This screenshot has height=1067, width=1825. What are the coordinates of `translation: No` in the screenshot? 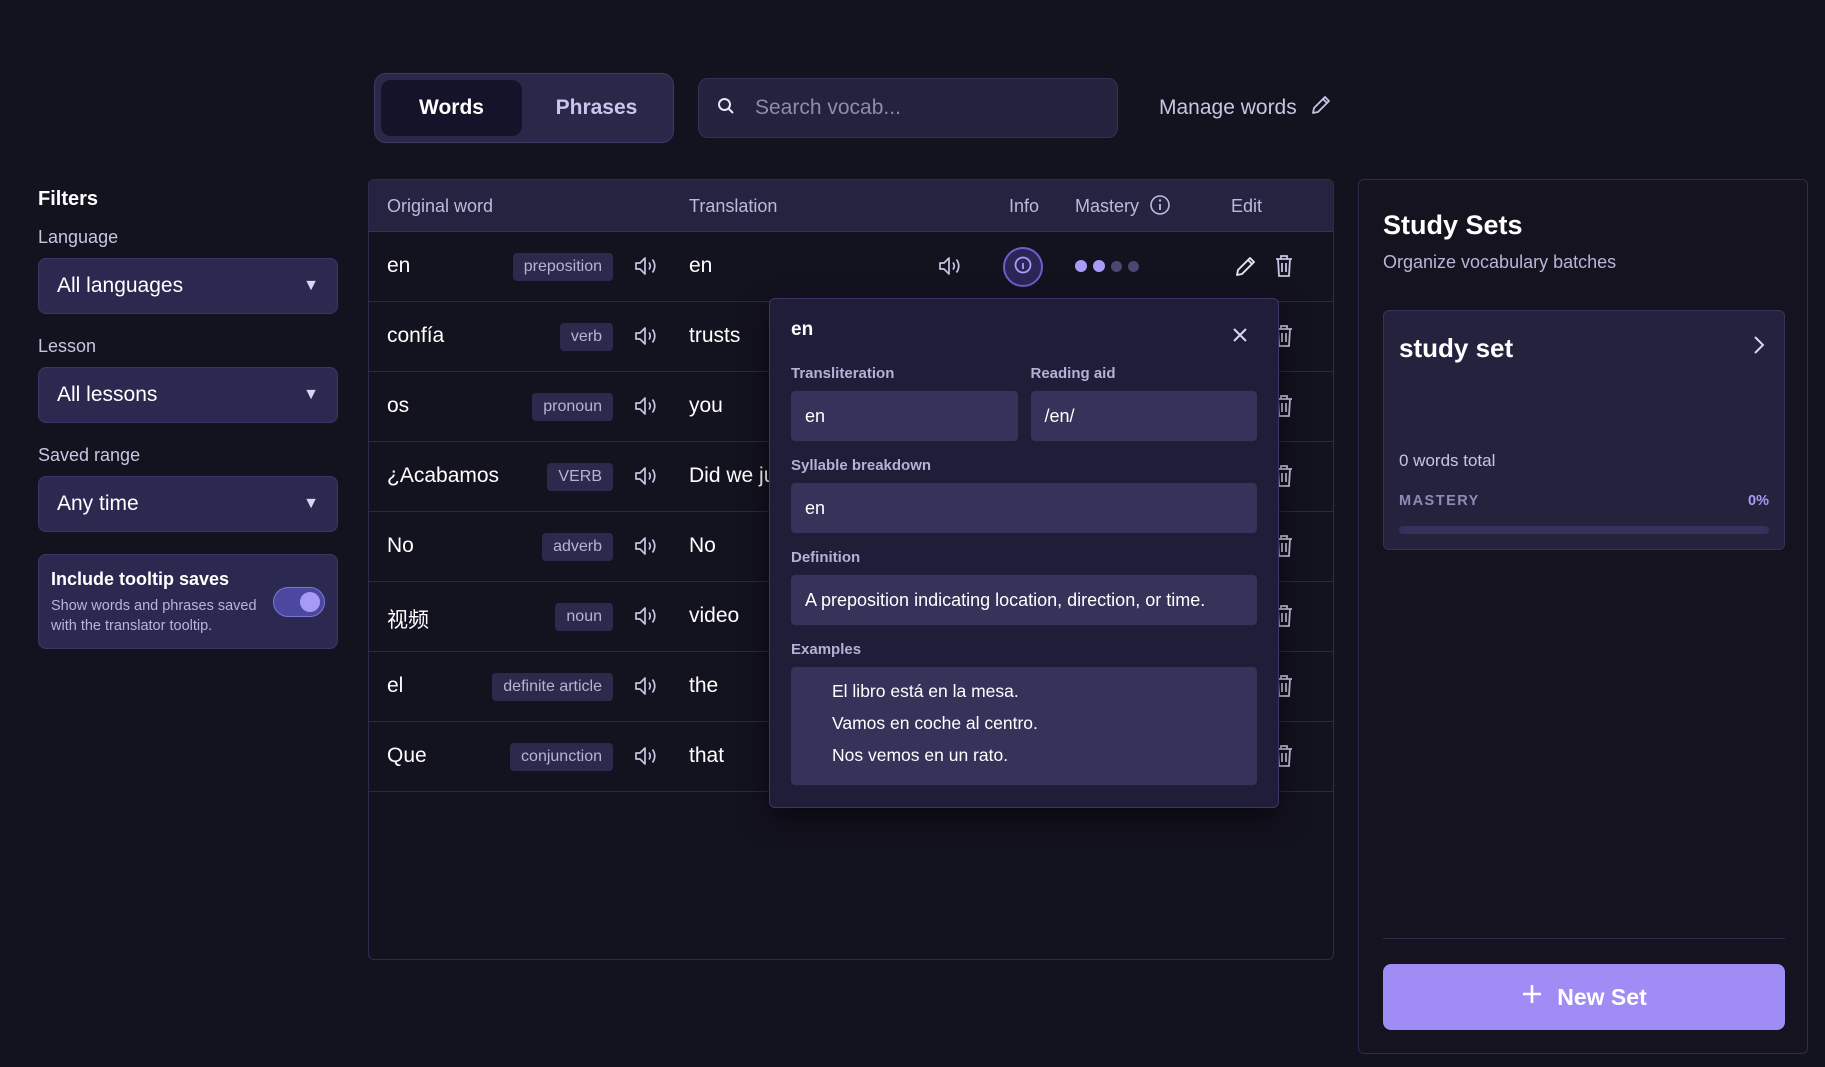 It's located at (702, 545).